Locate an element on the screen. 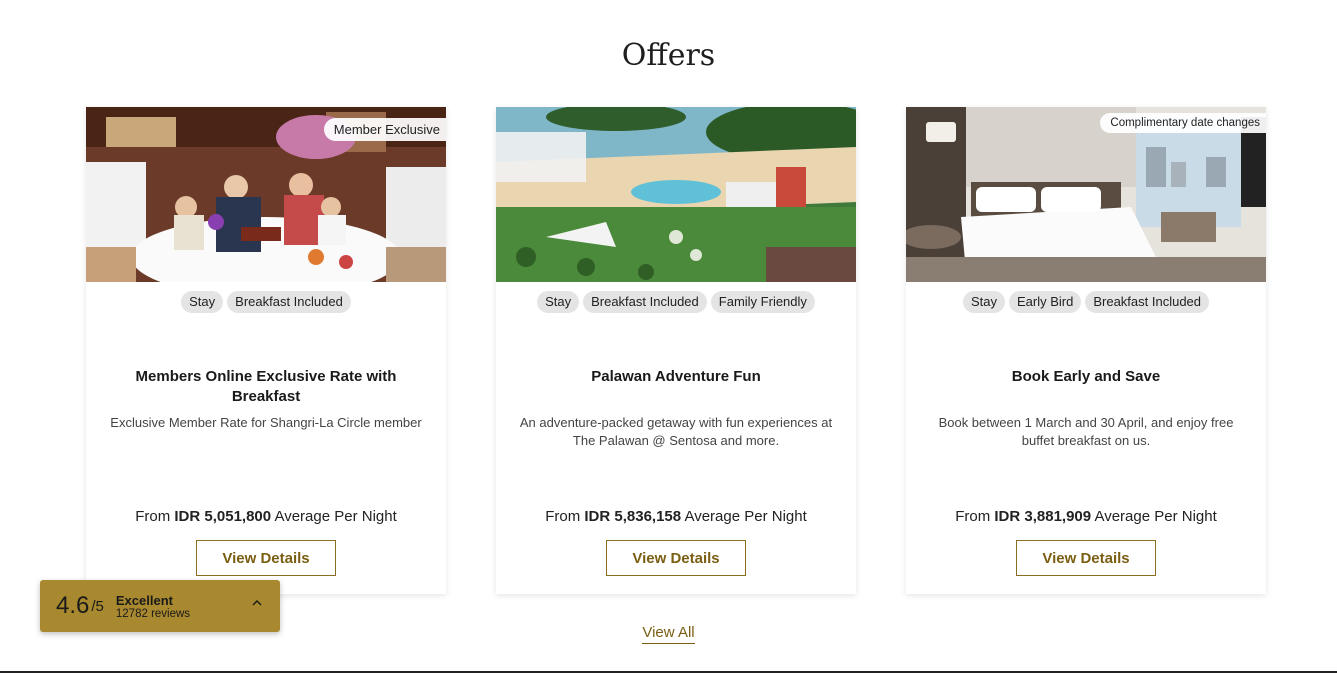 The height and width of the screenshot is (673, 1337). offer-title: Palawan Adventure Fun is located at coordinates (676, 377).